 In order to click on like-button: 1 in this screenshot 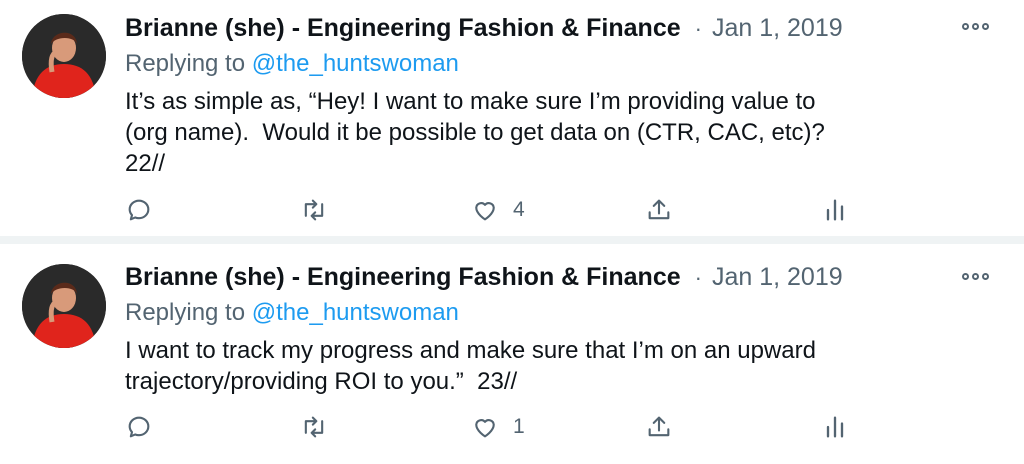, I will do `click(498, 427)`.